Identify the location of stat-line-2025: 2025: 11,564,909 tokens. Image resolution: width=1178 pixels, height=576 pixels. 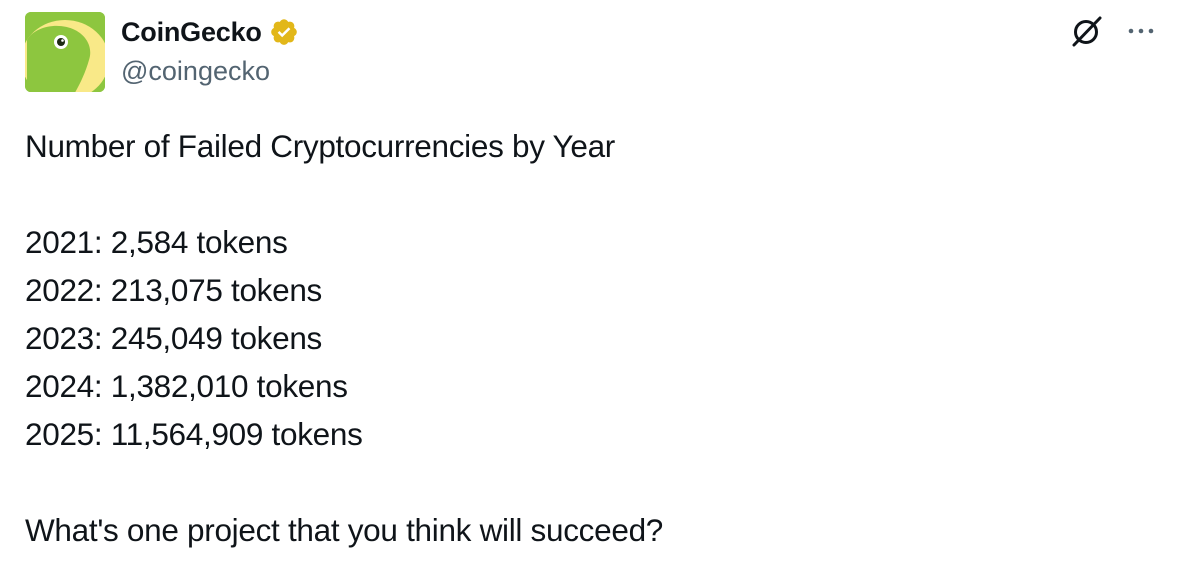
(194, 434).